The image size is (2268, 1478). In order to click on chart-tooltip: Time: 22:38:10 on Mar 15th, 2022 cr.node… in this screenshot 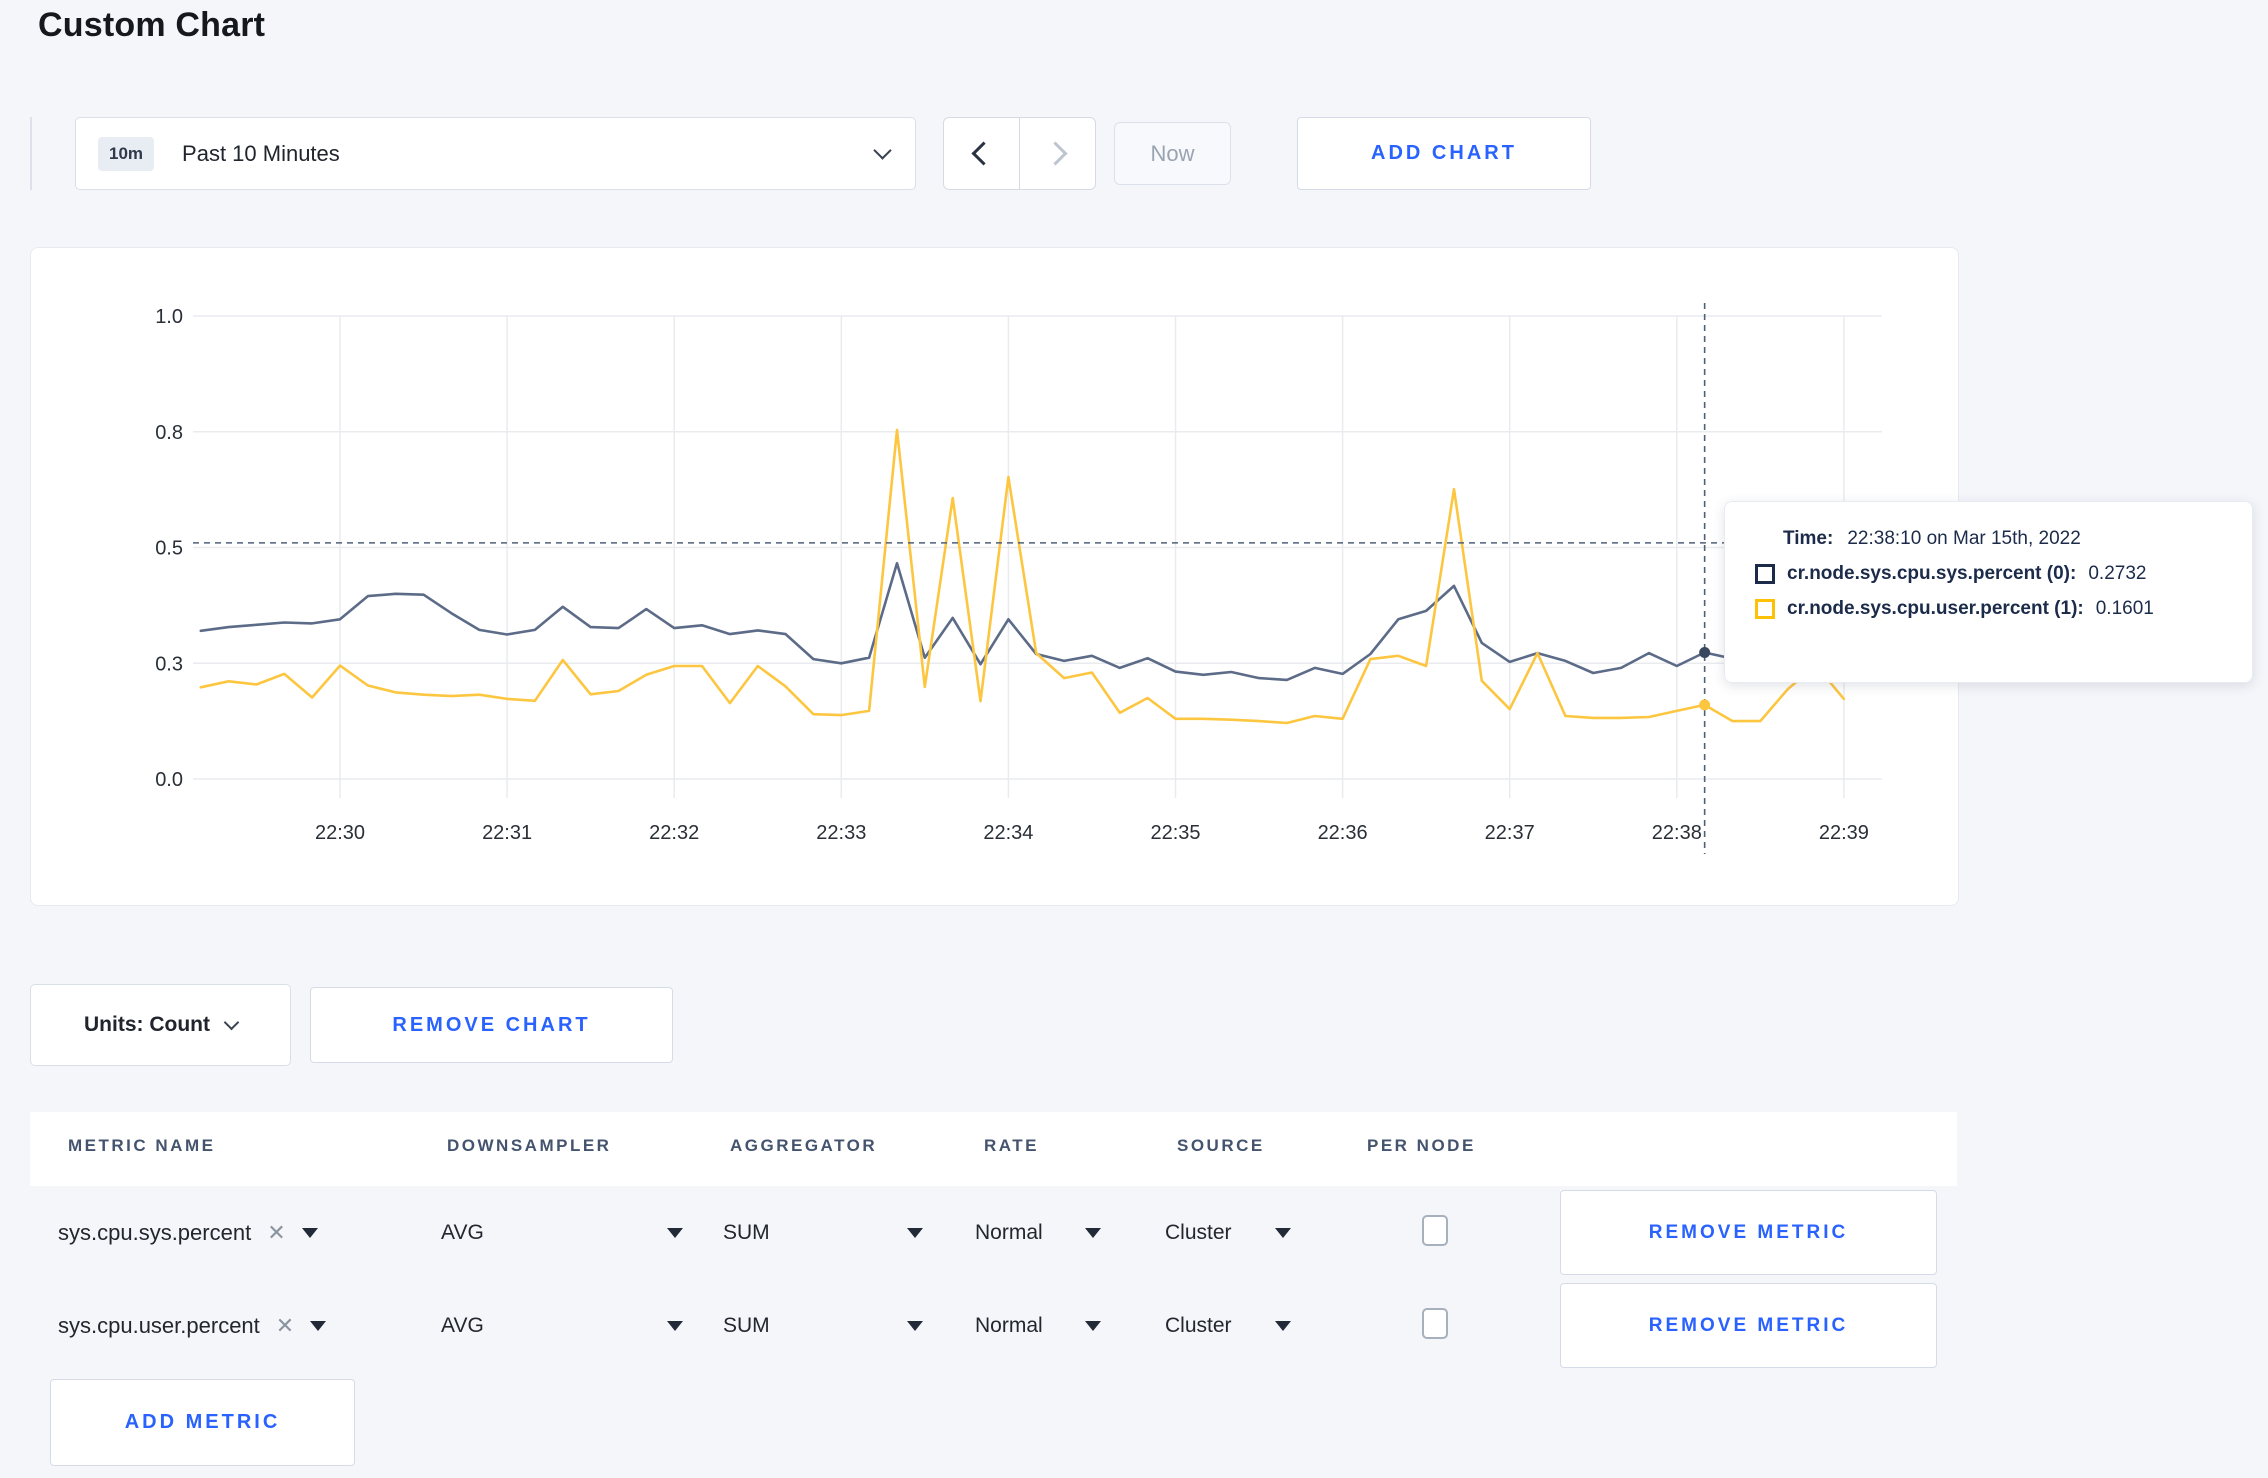, I will do `click(1988, 592)`.